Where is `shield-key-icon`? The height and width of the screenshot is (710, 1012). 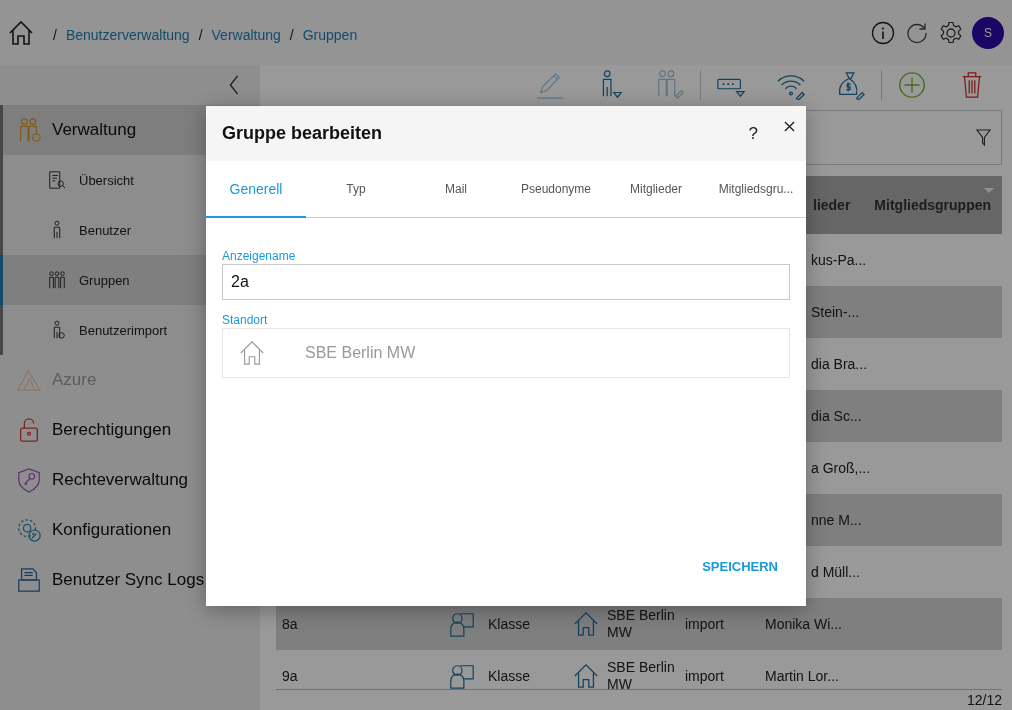
shield-key-icon is located at coordinates (29, 480).